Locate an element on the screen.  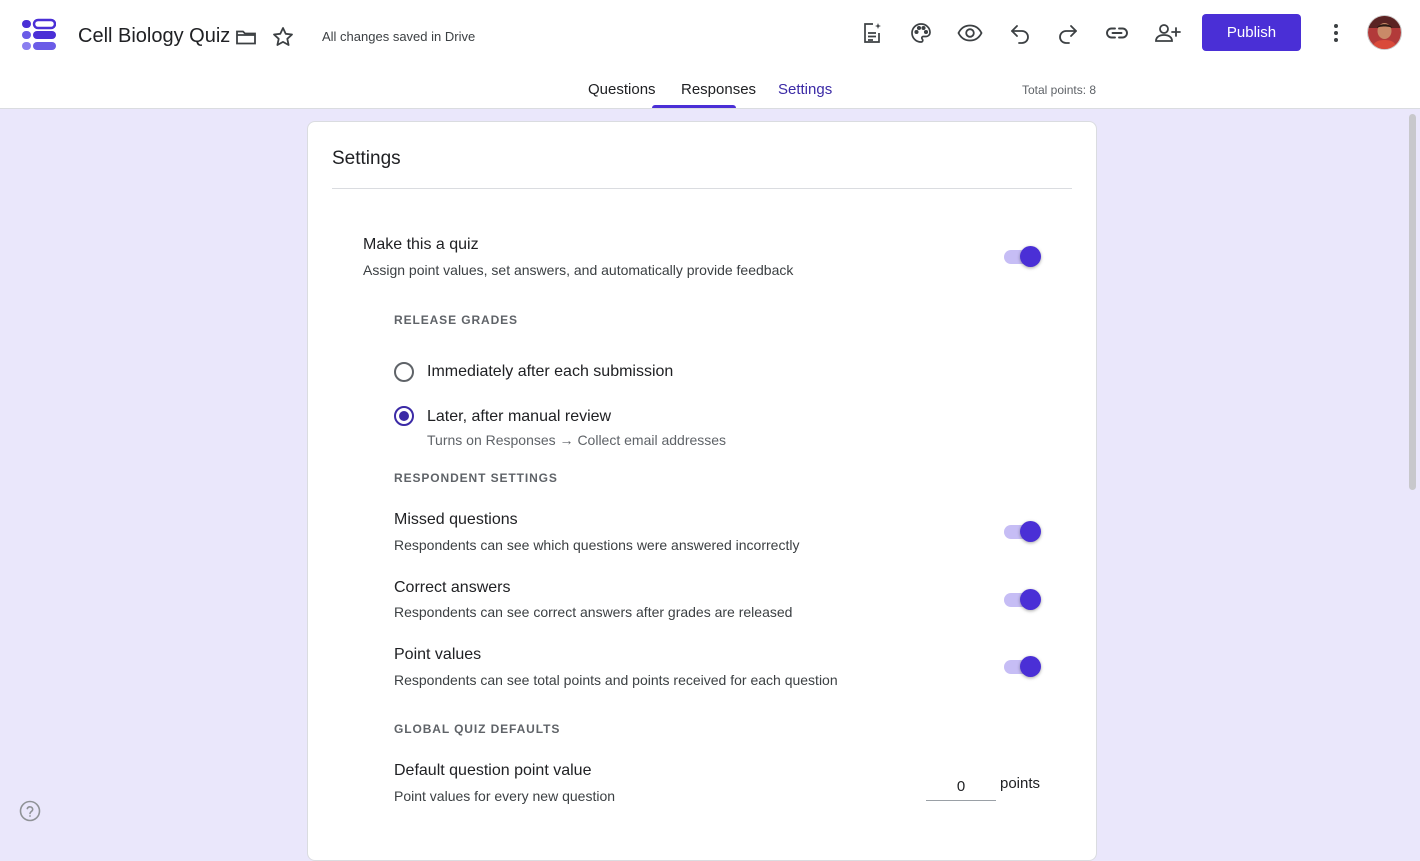
add-collaborators-button is located at coordinates (1167, 33).